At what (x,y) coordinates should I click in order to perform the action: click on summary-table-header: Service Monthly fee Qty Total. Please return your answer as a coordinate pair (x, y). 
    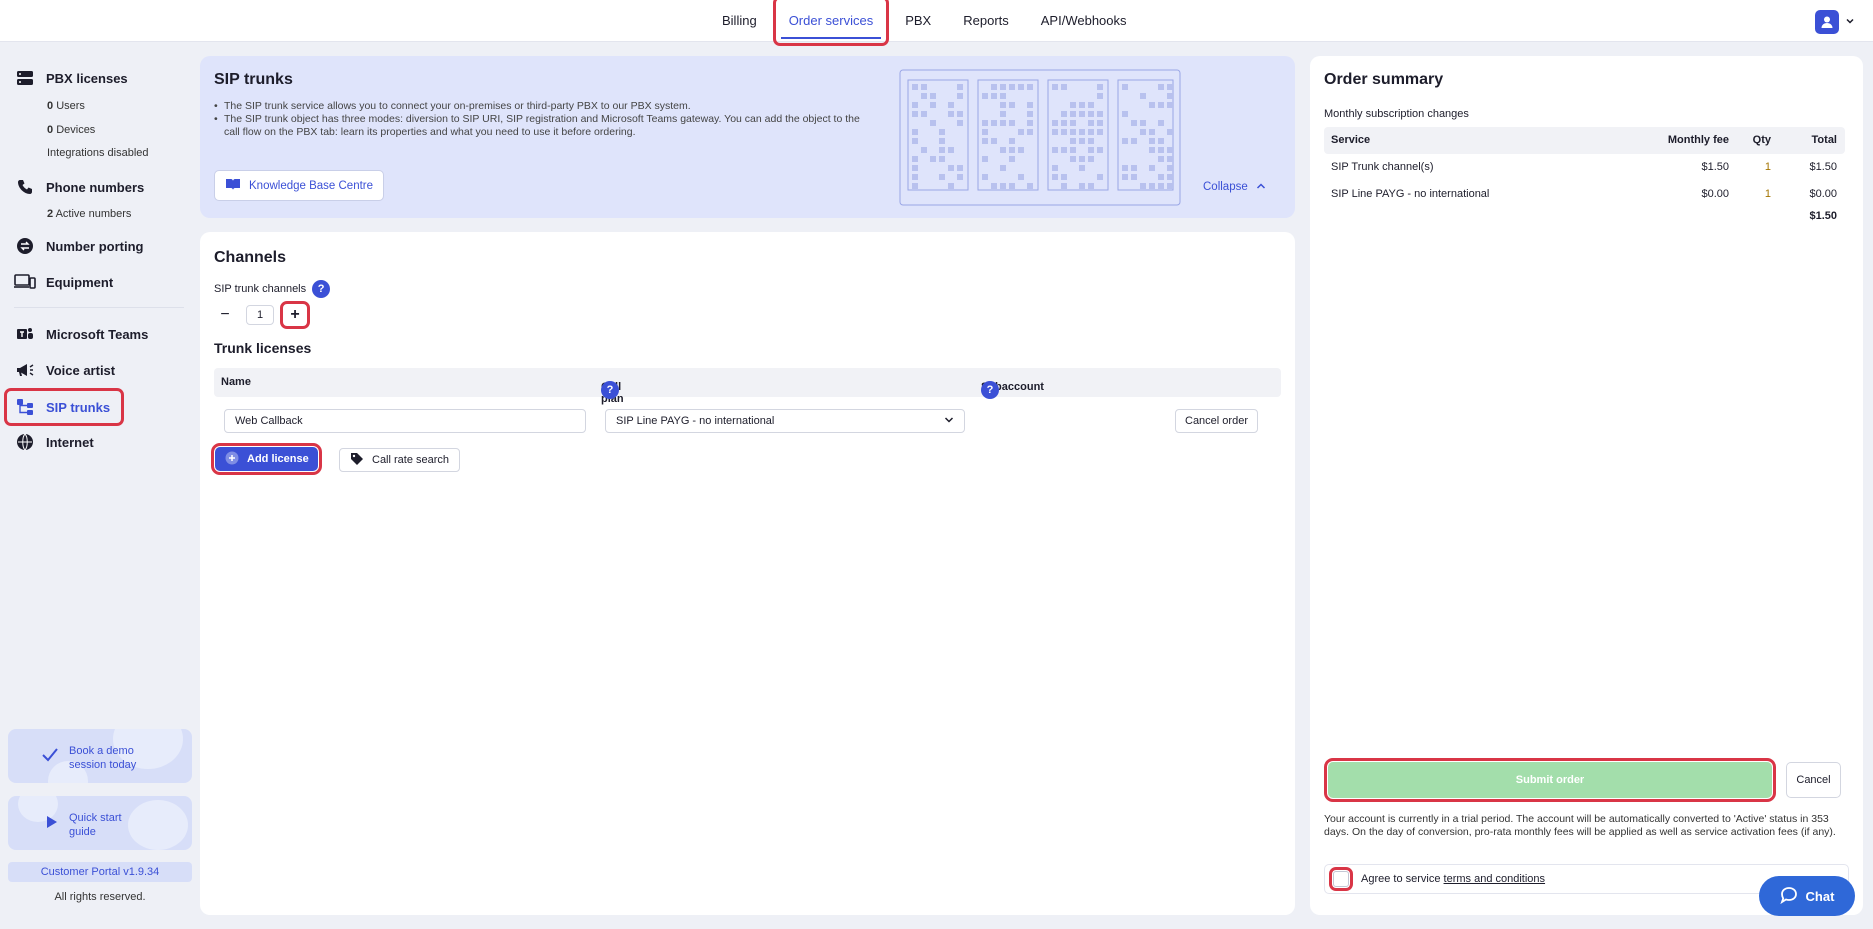
    Looking at the image, I should click on (1584, 140).